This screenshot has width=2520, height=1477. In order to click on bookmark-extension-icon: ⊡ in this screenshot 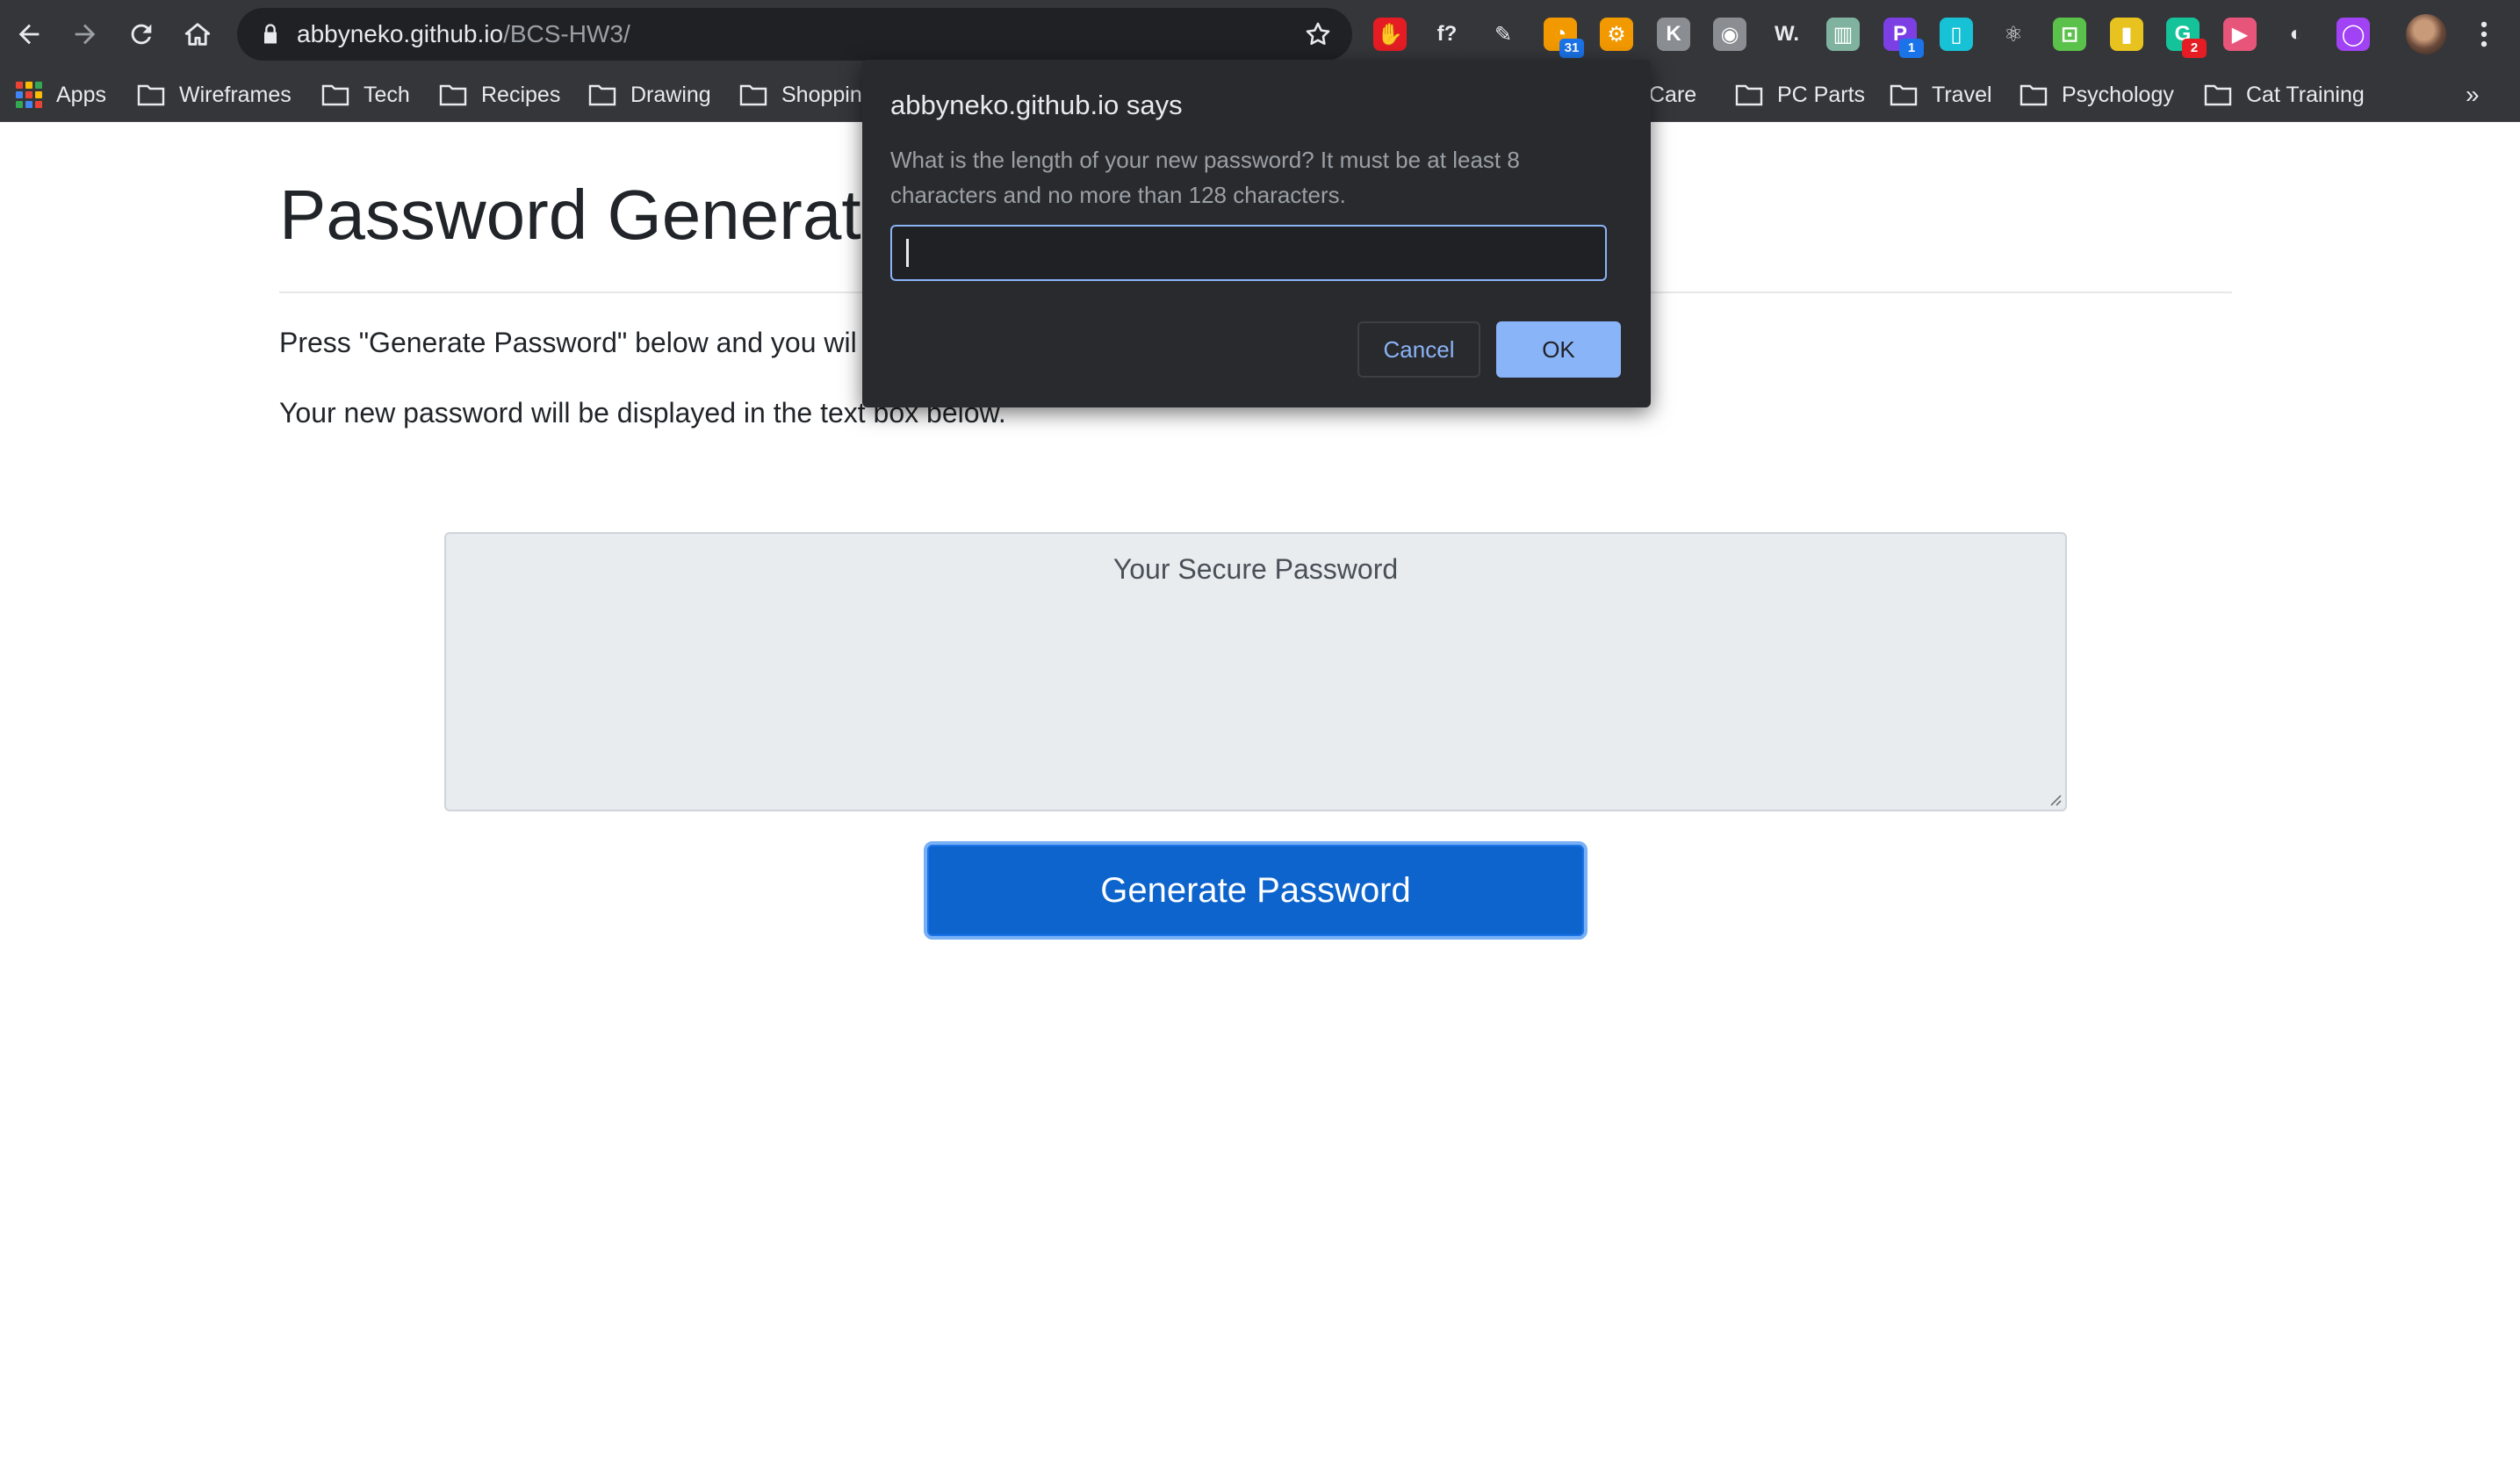, I will do `click(2069, 34)`.